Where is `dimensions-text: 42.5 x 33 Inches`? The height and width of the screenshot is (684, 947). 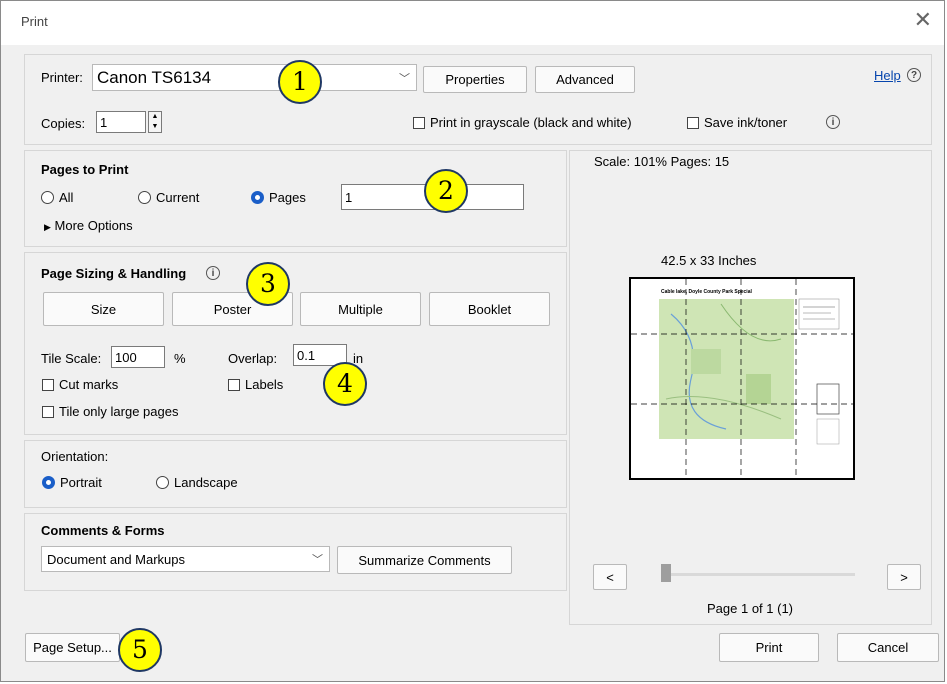 dimensions-text: 42.5 x 33 Inches is located at coordinates (709, 260).